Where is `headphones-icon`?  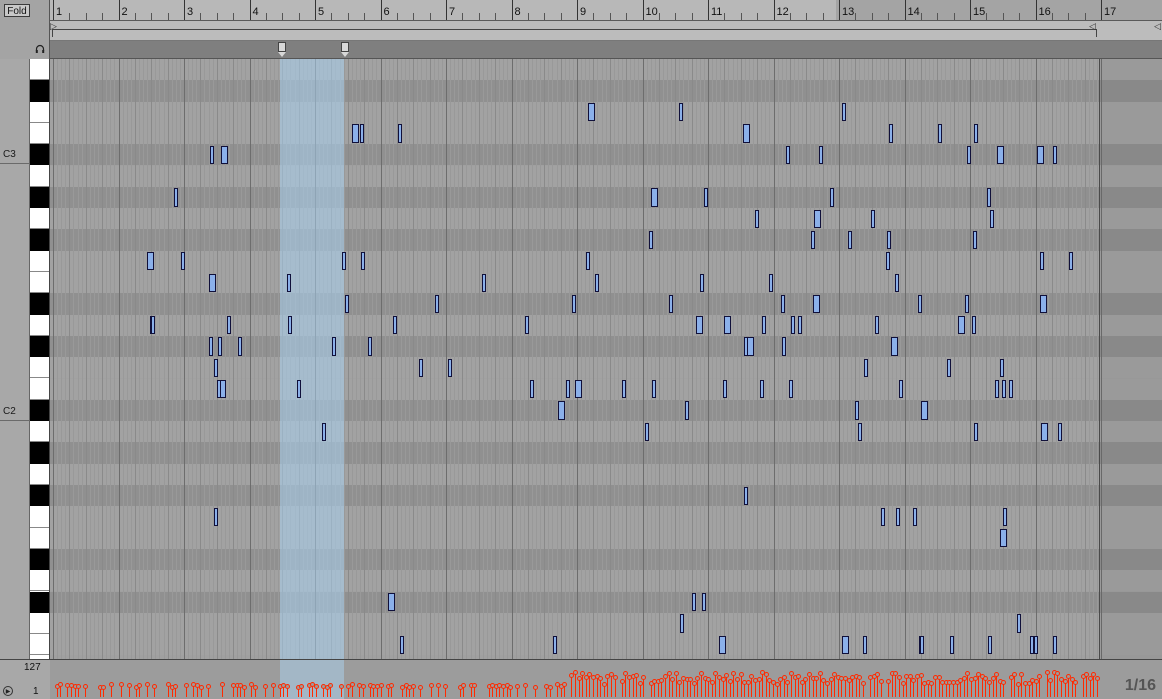 headphones-icon is located at coordinates (40, 49).